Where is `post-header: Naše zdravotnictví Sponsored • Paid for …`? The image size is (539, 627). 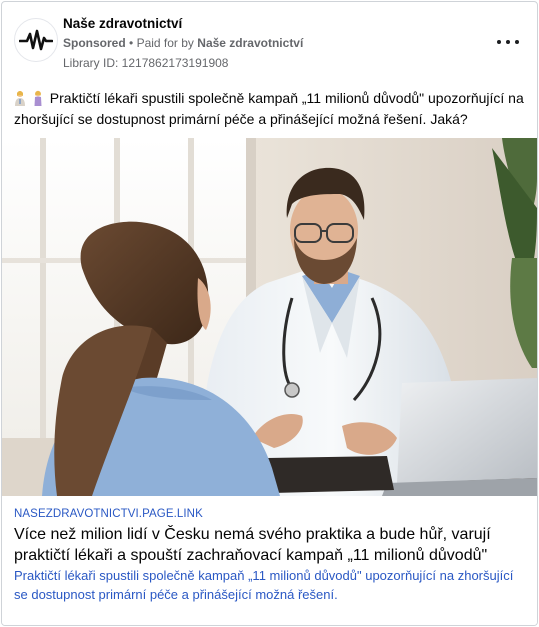
post-header: Naše zdravotnictví Sponsored • Paid for … is located at coordinates (269, 42).